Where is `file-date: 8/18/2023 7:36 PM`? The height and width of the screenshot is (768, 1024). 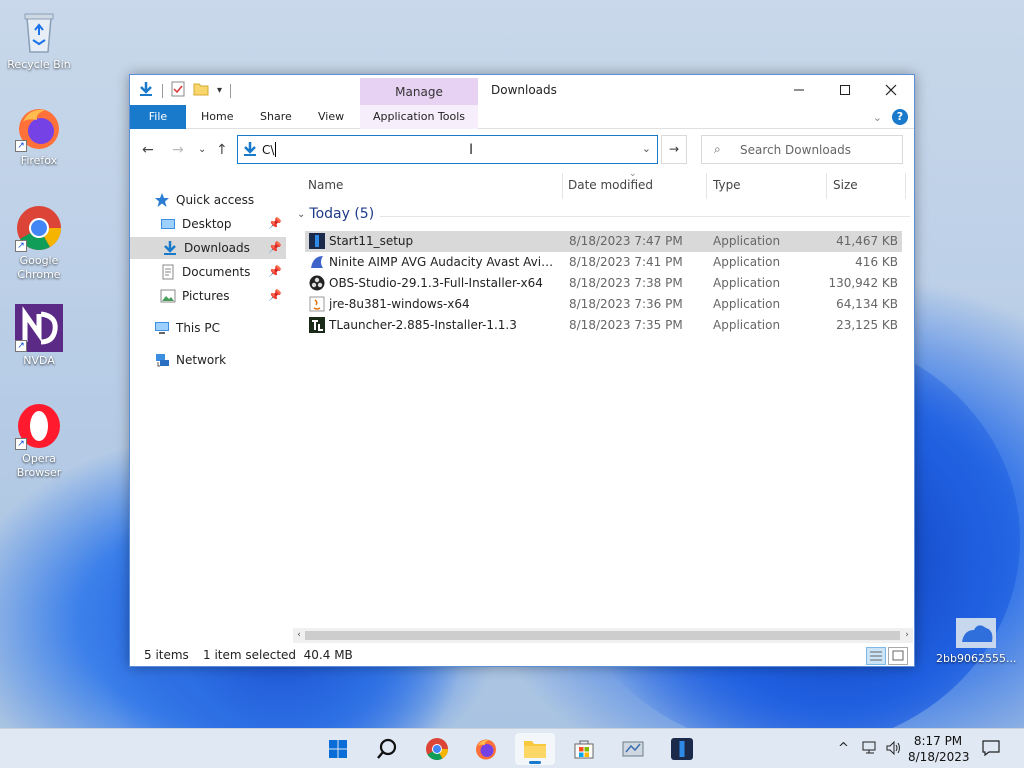
file-date: 8/18/2023 7:36 PM is located at coordinates (626, 304).